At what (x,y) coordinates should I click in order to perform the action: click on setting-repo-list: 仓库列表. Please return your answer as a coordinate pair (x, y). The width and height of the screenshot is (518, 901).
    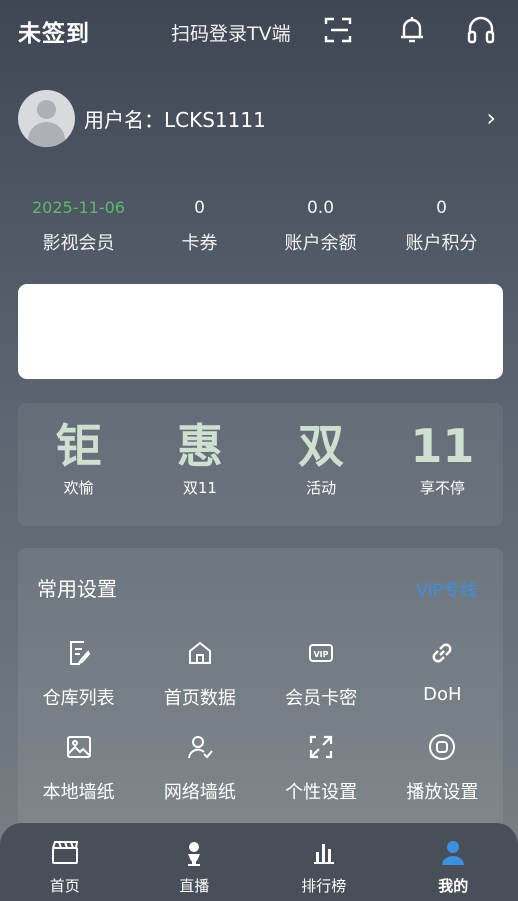
    Looking at the image, I should click on (78, 674).